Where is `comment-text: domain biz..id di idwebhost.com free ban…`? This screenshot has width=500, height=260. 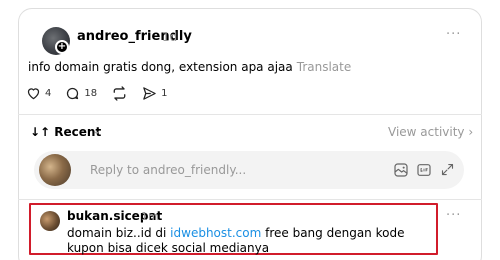 comment-text: domain biz..id di idwebhost.com free ban… is located at coordinates (252, 241).